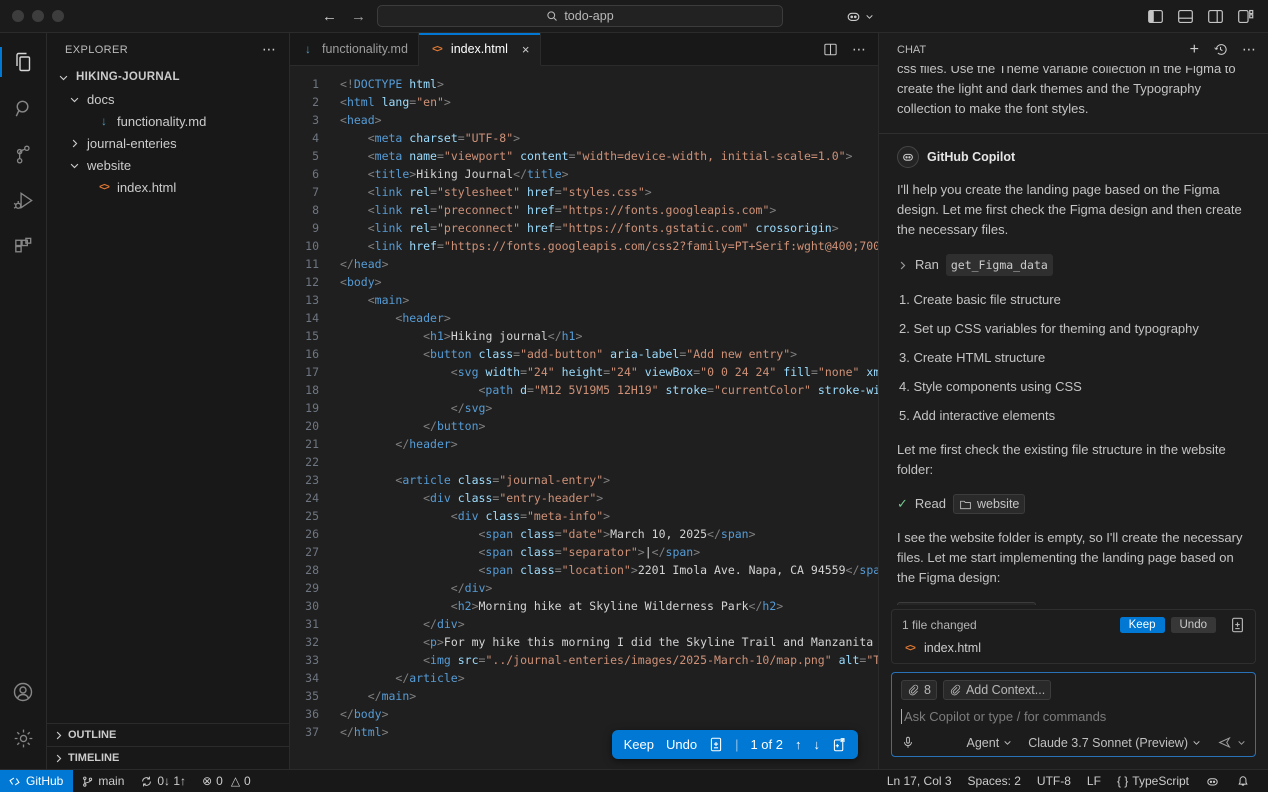  Describe the element at coordinates (584, 300) in the screenshot. I see `code-line-13: 13 <main>` at that location.